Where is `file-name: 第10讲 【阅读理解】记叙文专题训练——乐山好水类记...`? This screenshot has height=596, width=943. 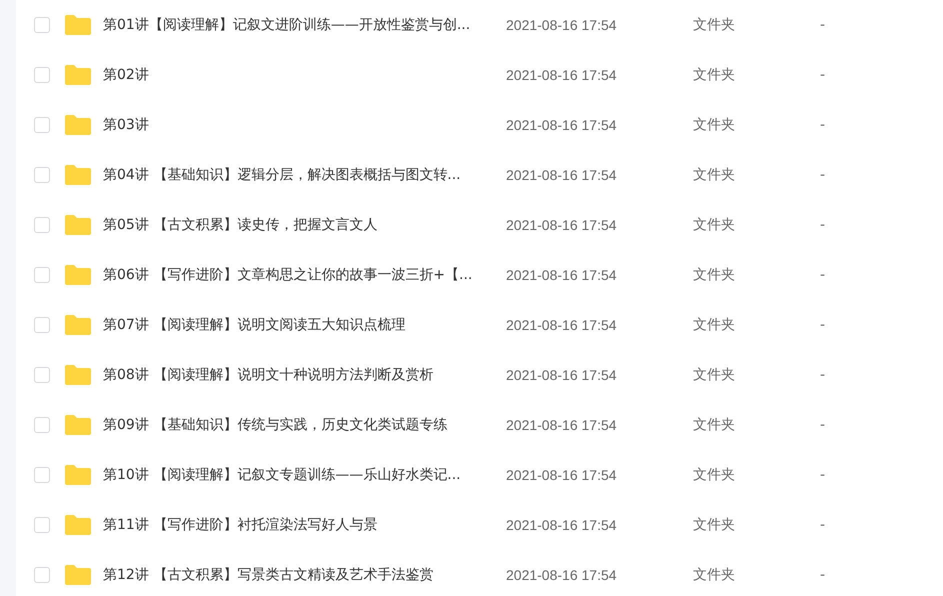 file-name: 第10讲 【阅读理解】记叙文专题训练——乐山好水类记... is located at coordinates (304, 475).